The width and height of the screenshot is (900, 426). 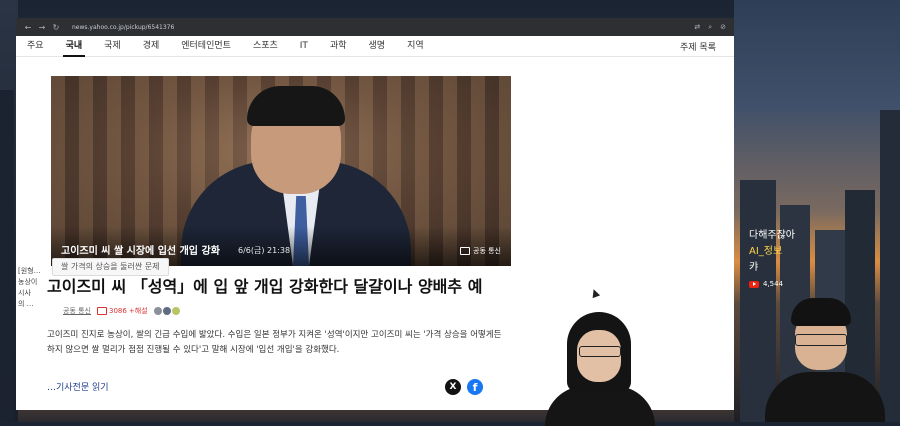 I want to click on comment-icon, so click(x=102, y=311).